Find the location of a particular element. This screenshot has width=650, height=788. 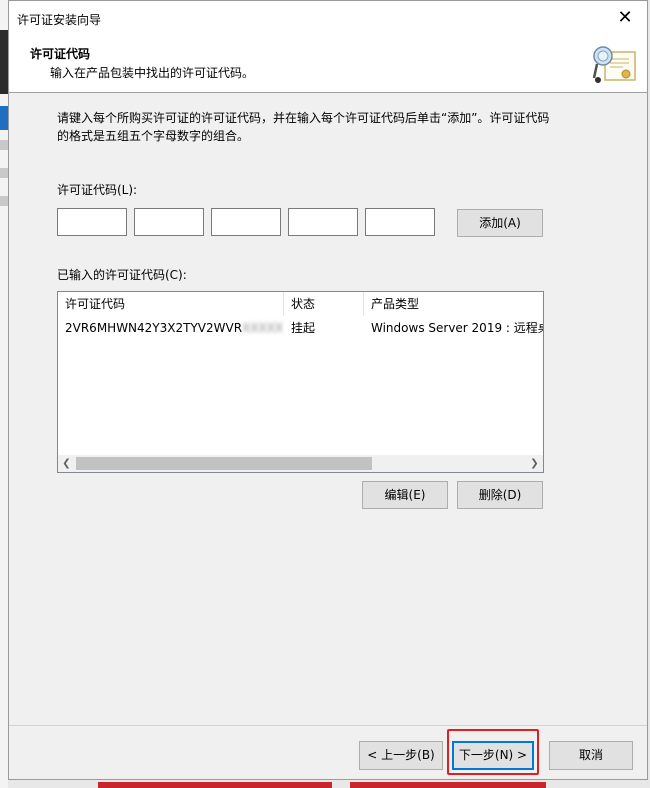

wizard-header: 许可证代码 输入在产品包装中找出的许可证代码。 is located at coordinates (328, 63).